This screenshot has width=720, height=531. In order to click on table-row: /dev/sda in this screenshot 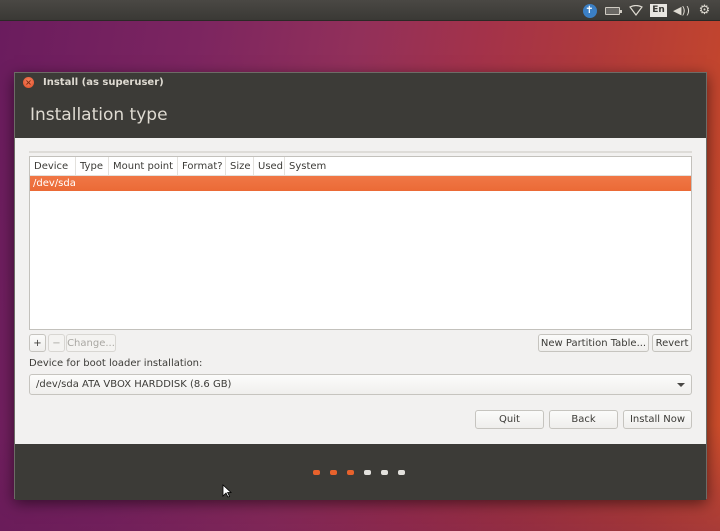, I will do `click(360, 183)`.